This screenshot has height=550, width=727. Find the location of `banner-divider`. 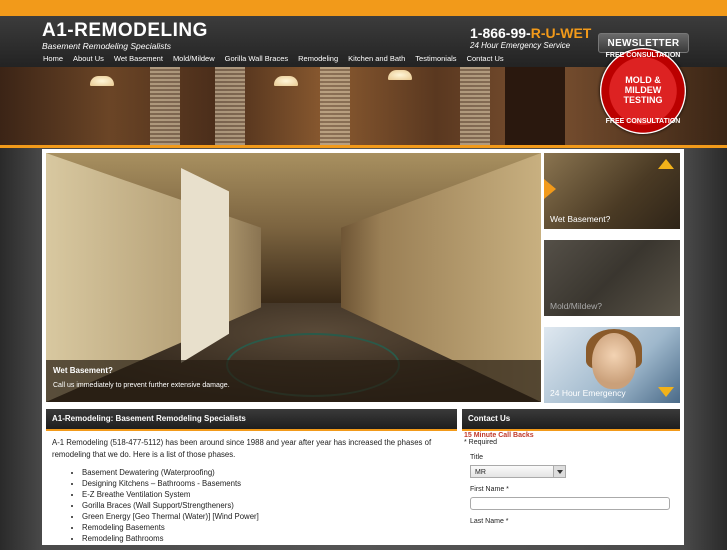

banner-divider is located at coordinates (363, 146).